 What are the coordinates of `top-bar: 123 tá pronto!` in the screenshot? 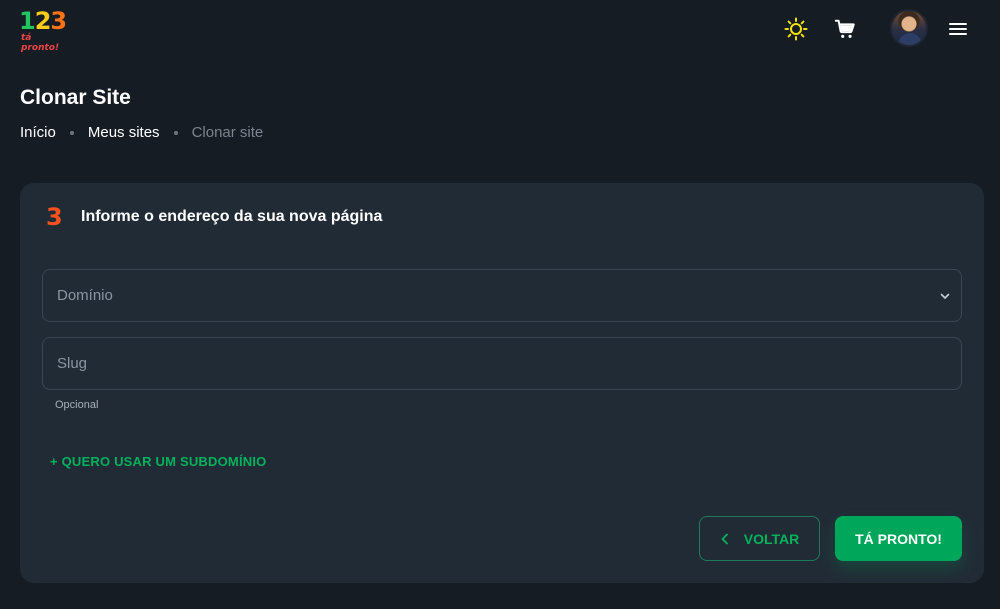 It's located at (500, 31).